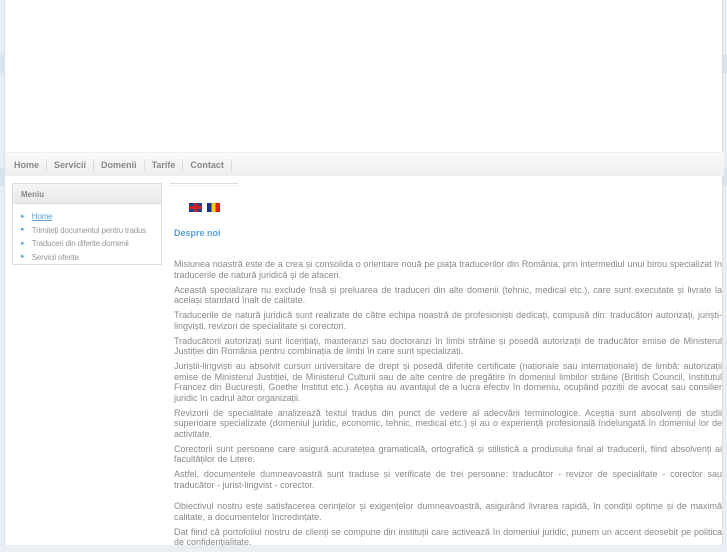 Image resolution: width=727 pixels, height=552 pixels. I want to click on nav-contact: Contact, so click(207, 164).